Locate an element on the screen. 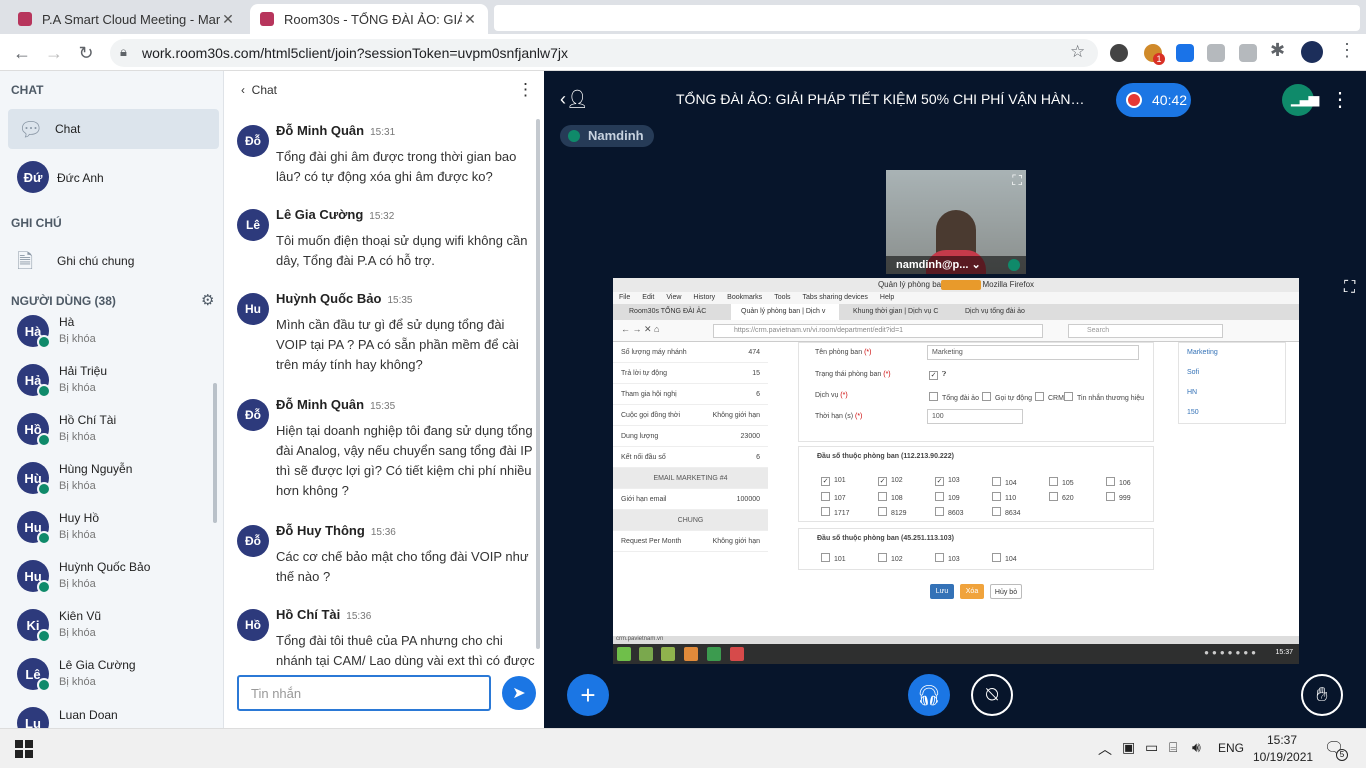 This screenshot has height=768, width=1366. user-list-scrollbar is located at coordinates (215, 453).